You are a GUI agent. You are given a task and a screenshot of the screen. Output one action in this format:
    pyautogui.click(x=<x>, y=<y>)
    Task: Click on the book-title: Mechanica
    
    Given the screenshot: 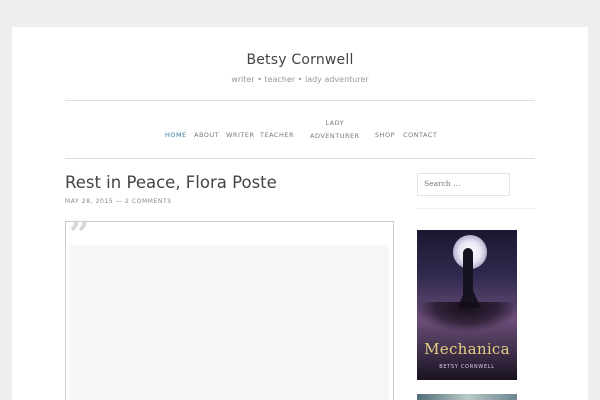 What is the action you would take?
    pyautogui.click(x=467, y=349)
    